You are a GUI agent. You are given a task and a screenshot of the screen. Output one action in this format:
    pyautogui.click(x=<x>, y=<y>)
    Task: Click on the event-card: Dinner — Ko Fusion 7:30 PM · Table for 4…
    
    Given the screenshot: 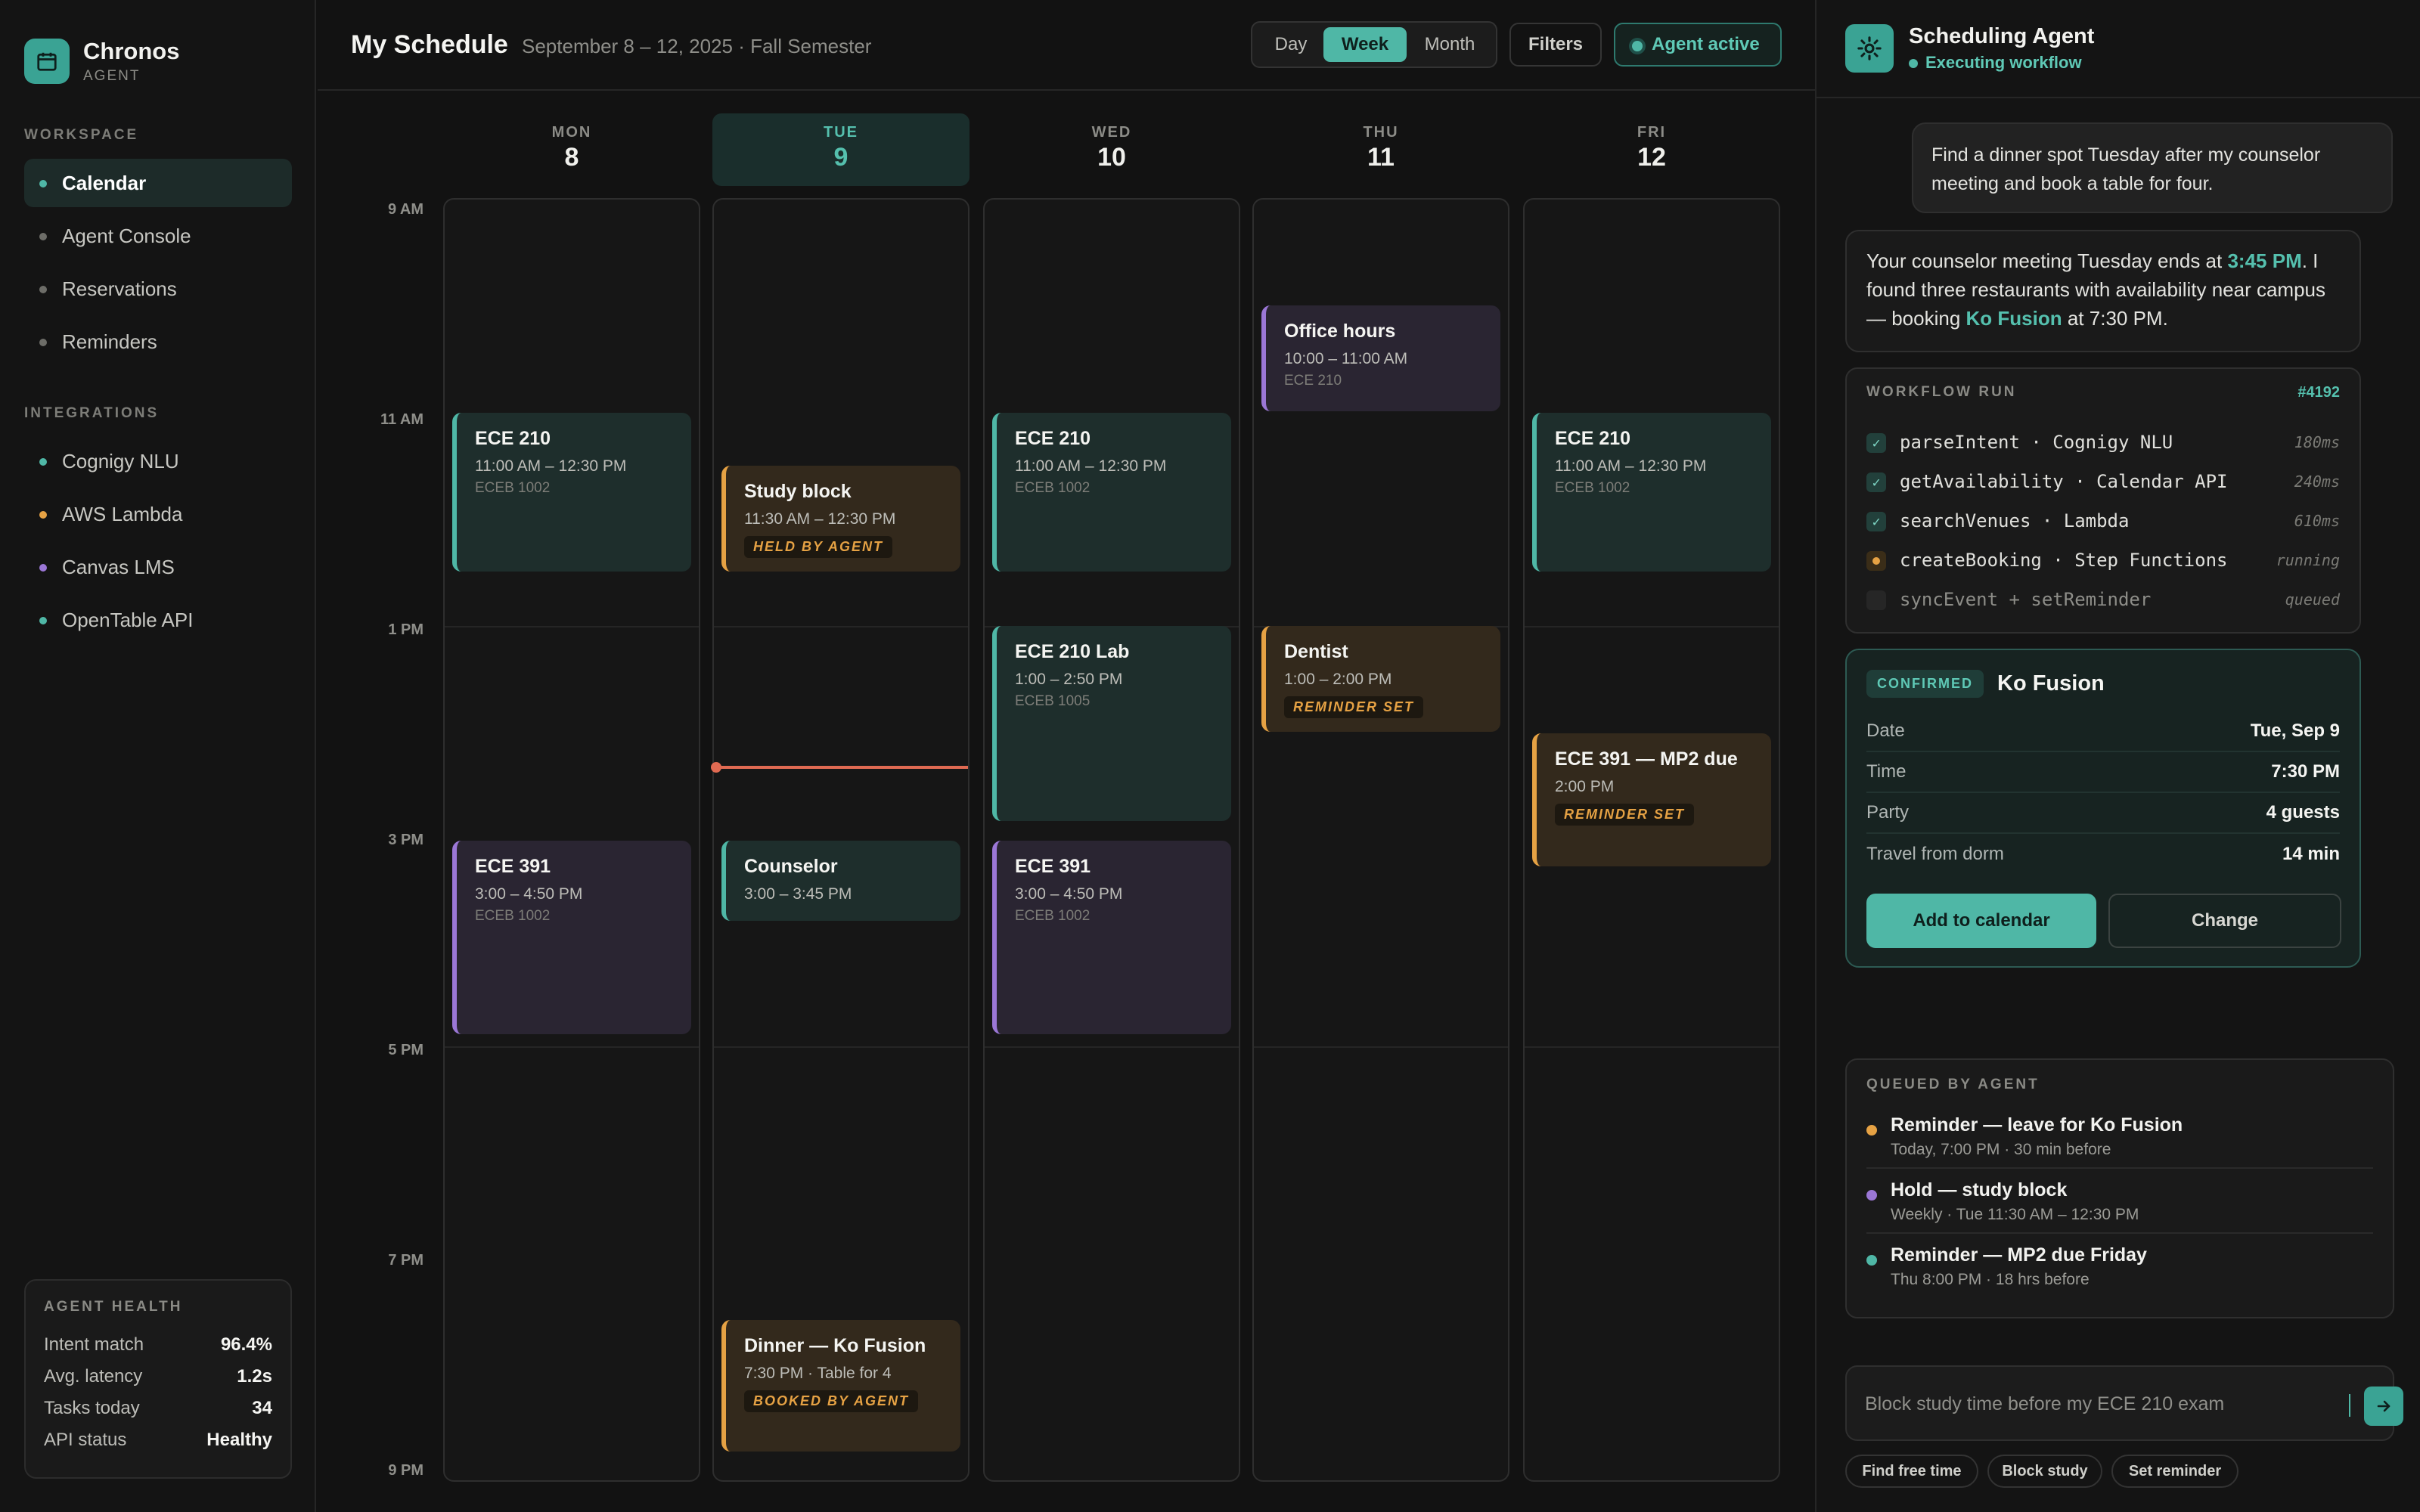 What is the action you would take?
    pyautogui.click(x=840, y=1386)
    